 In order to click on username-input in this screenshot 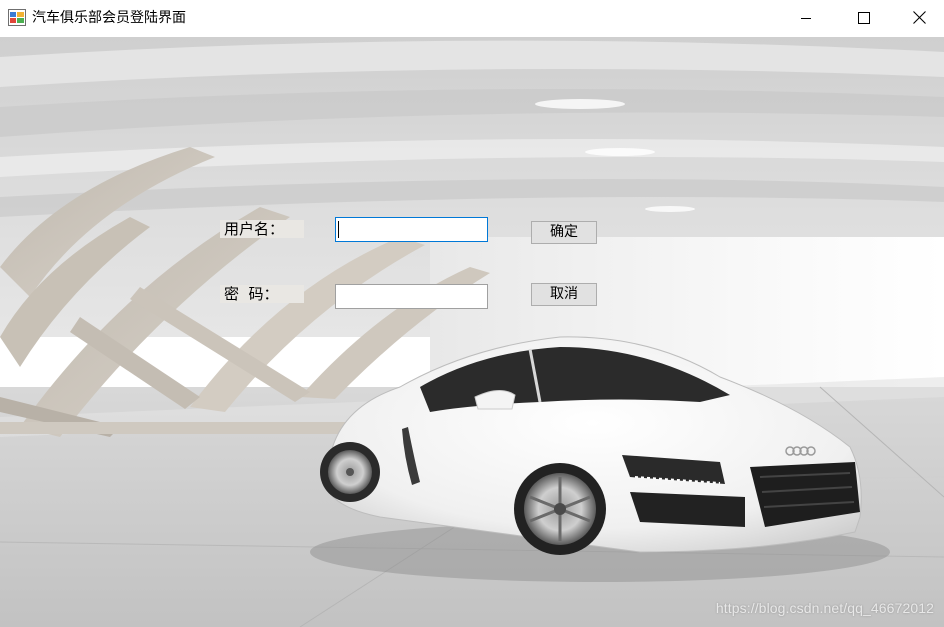, I will do `click(411, 229)`.